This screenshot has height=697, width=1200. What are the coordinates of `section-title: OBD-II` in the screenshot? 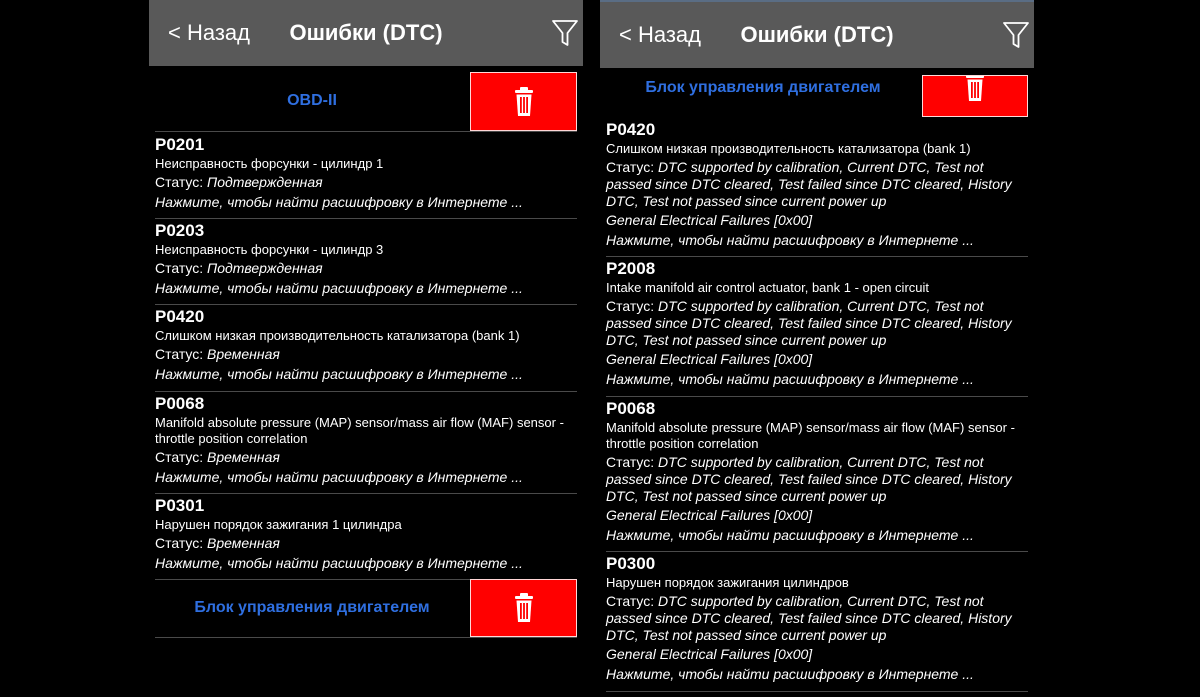 It's located at (312, 100).